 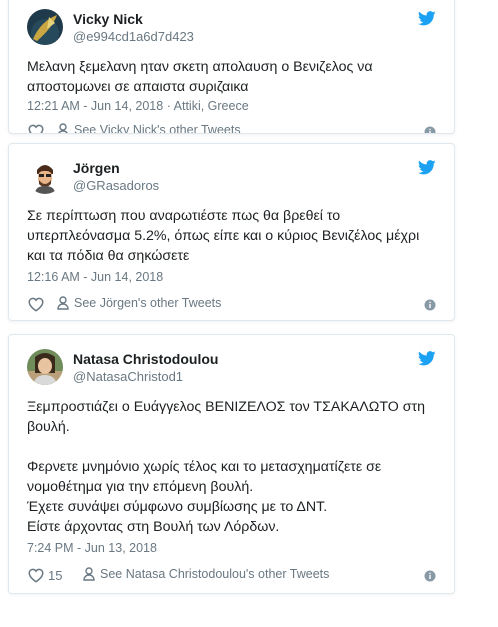 I want to click on tweet-location: Attiki, Greece, so click(x=211, y=106).